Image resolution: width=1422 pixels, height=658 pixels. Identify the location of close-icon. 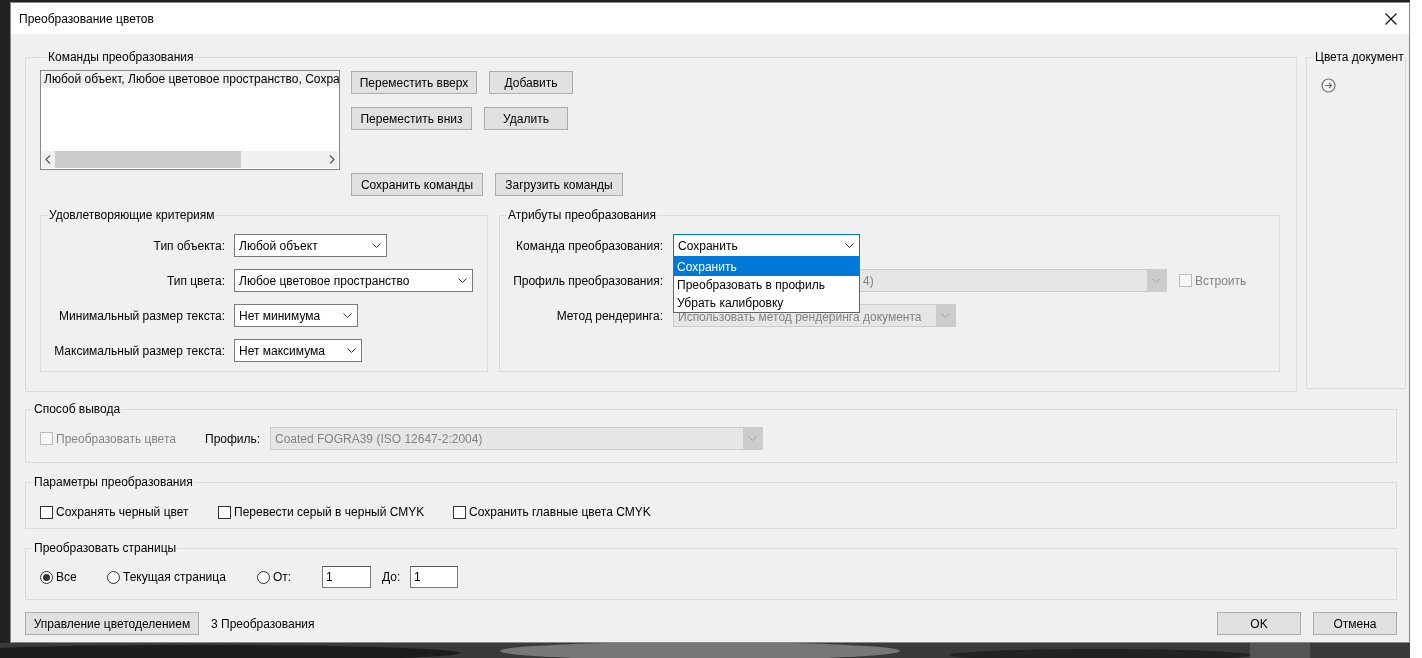
(1391, 18).